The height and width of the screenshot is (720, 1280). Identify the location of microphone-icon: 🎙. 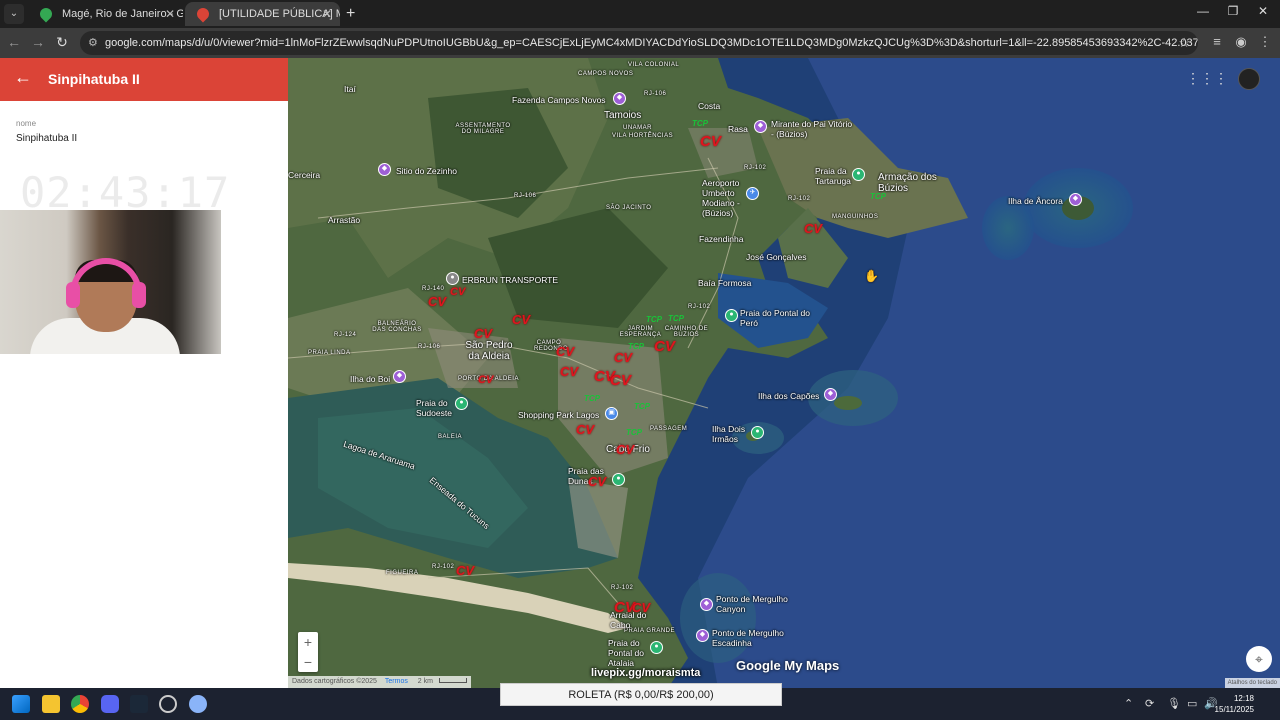
(1174, 703).